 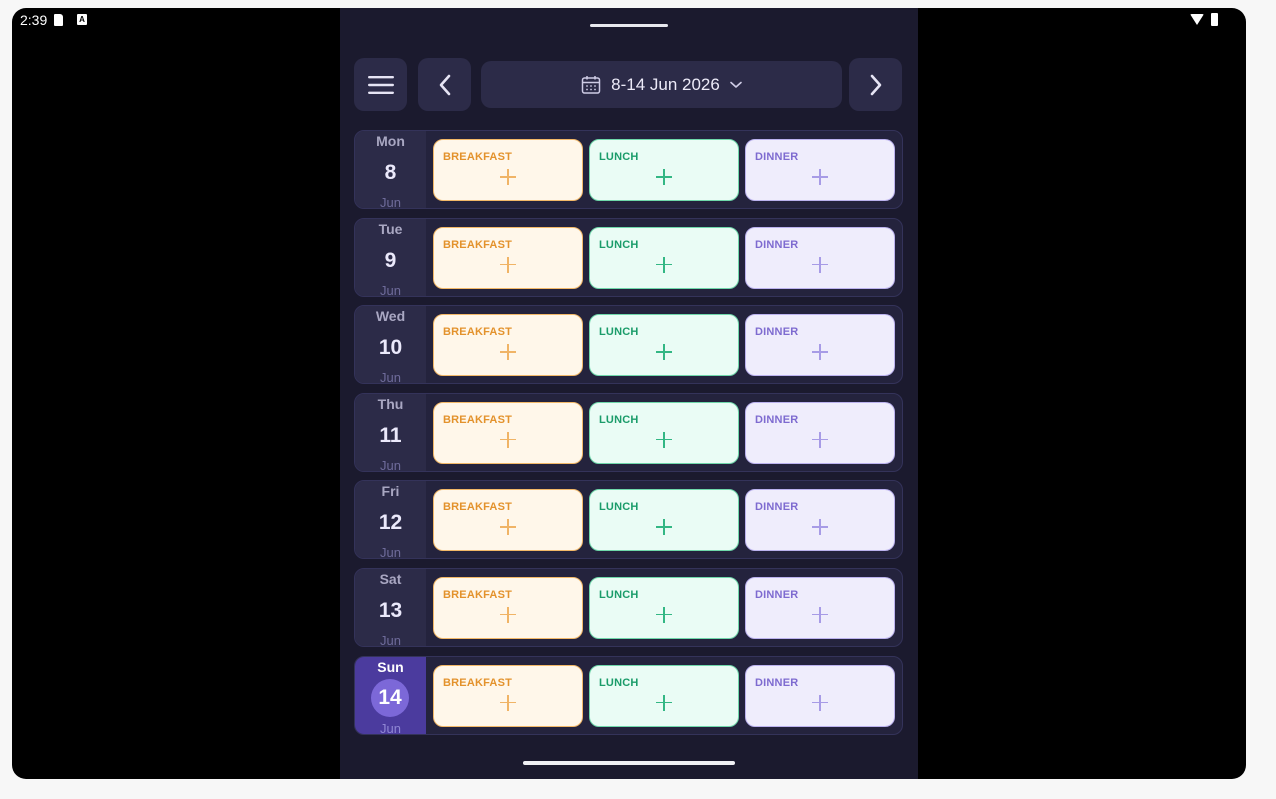 I want to click on next-week-button, so click(x=875, y=84).